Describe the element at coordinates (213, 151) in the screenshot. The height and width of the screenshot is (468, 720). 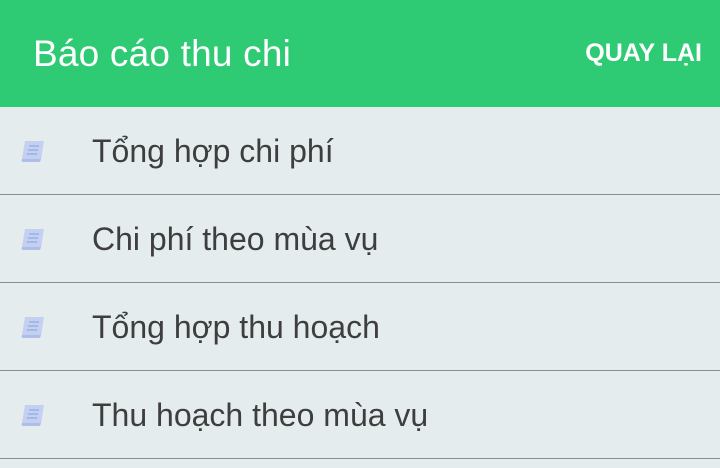
I see `menu-item-label: Tổng hợp chi phí` at that location.